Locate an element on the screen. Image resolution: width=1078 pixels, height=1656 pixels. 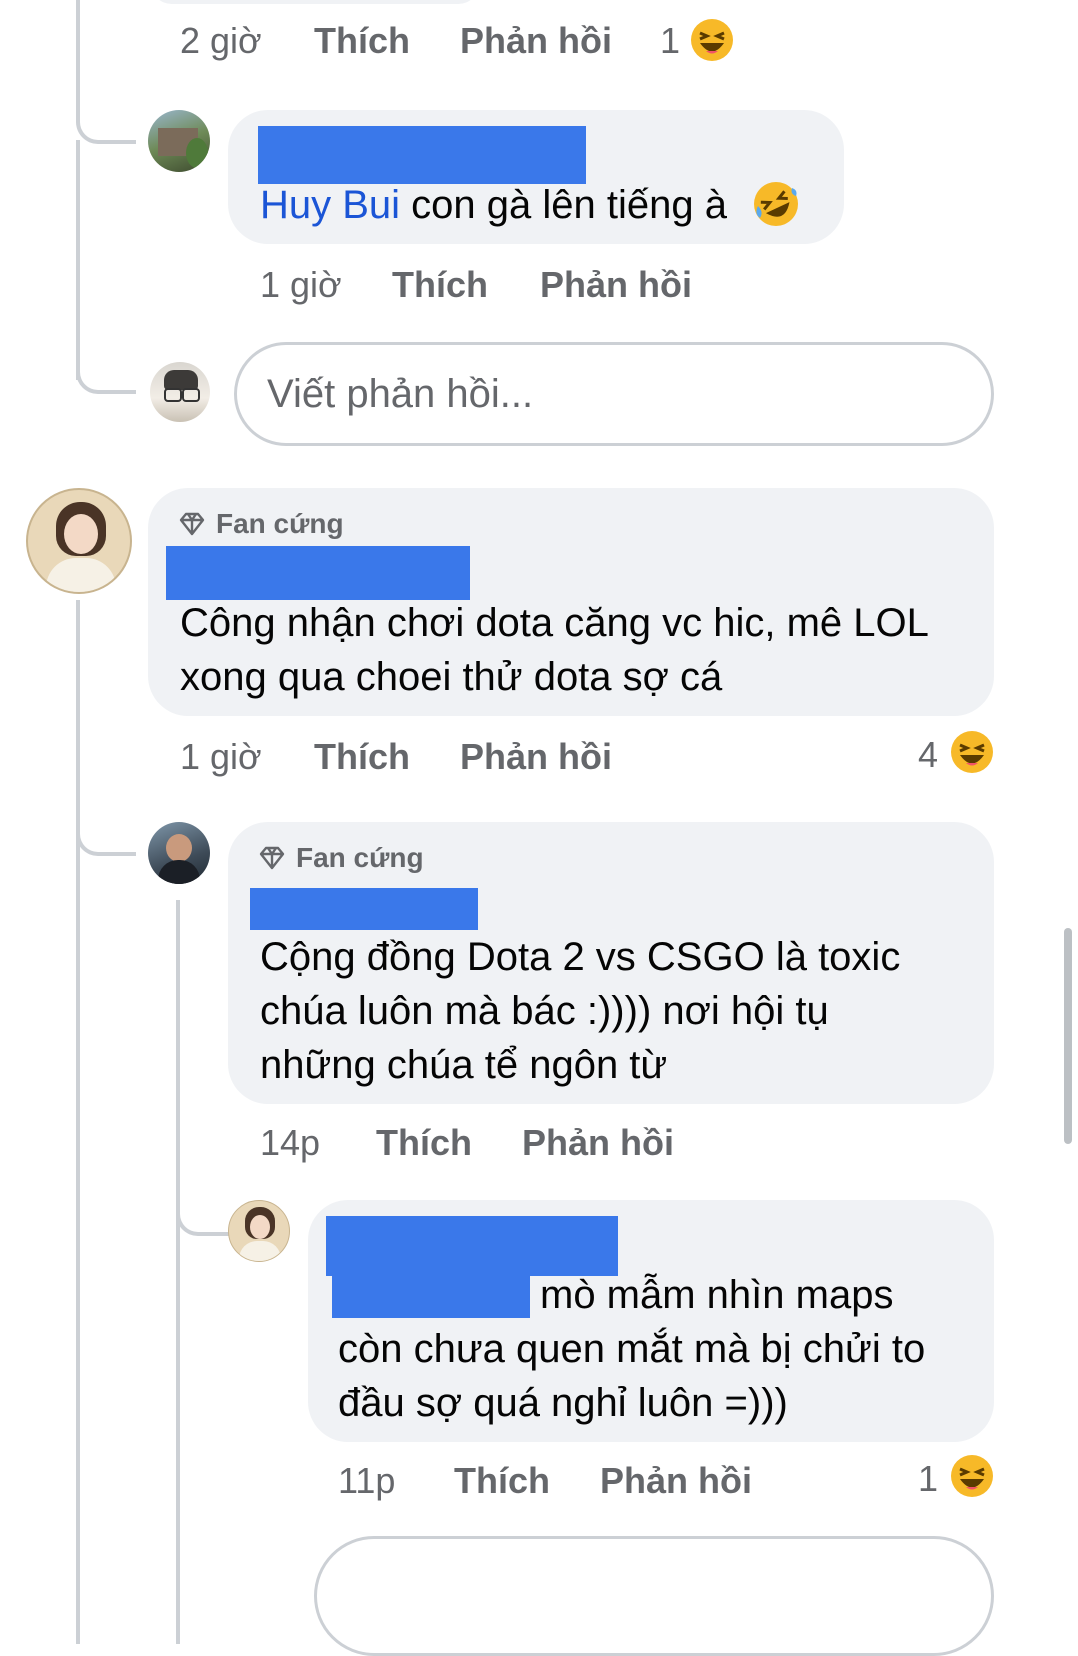
thread-line-c2 is located at coordinates (78, 1122).